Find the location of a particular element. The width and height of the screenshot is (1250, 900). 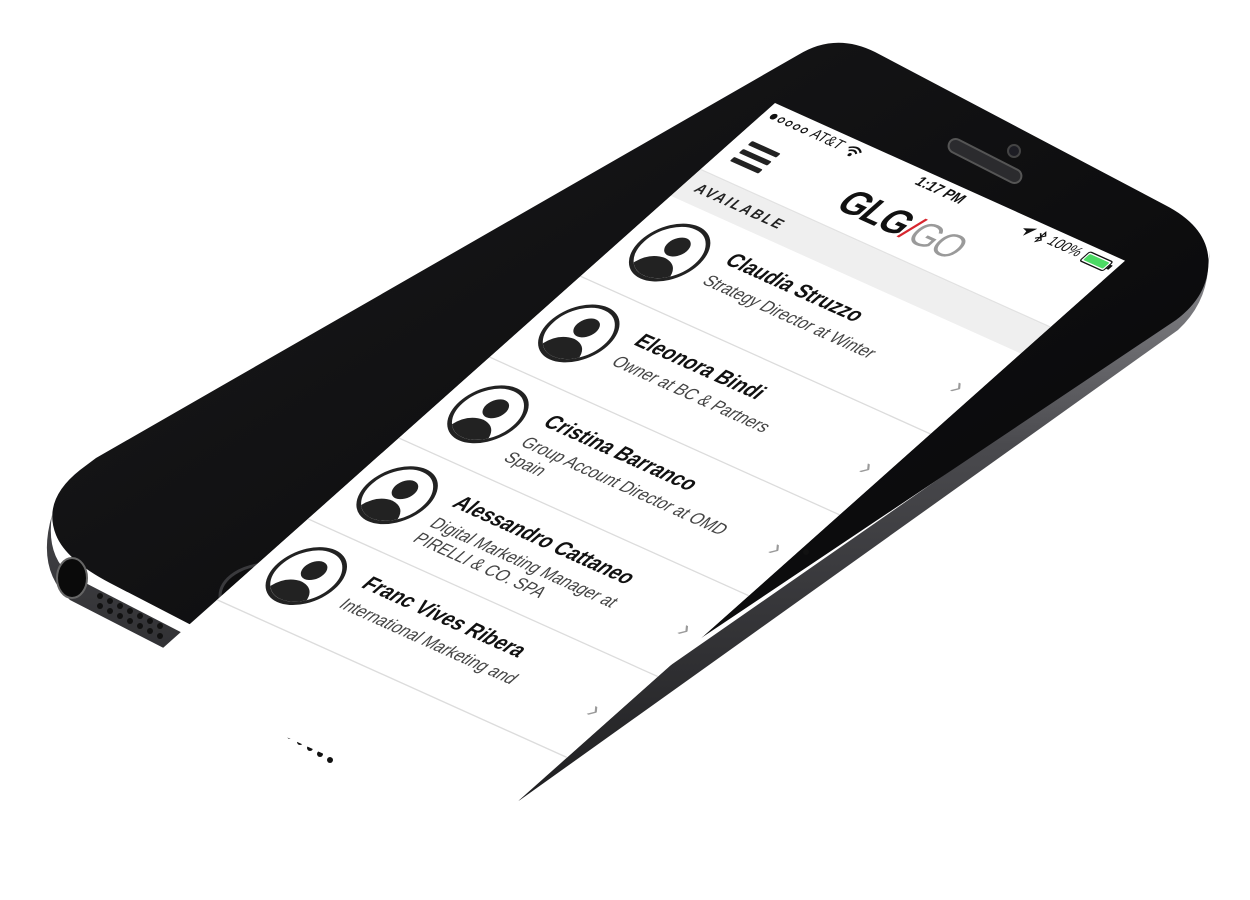

battery-fill is located at coordinates (1096, 261).